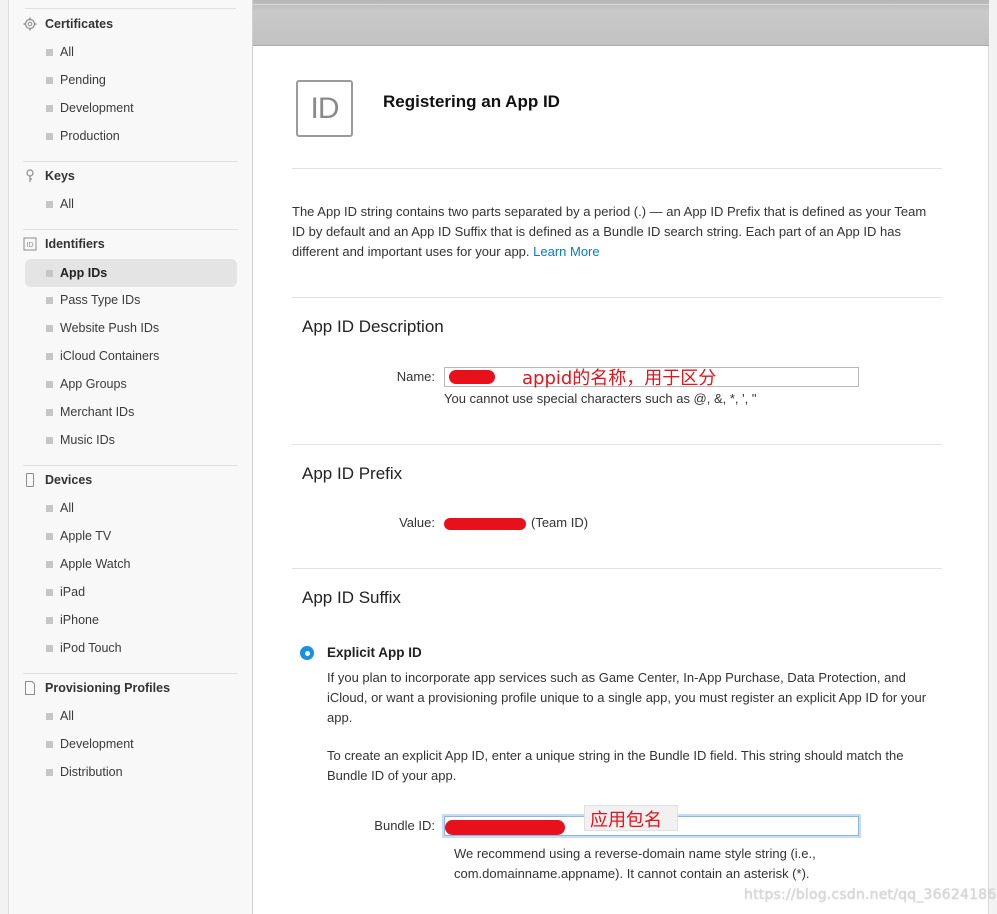 This screenshot has width=997, height=914. What do you see at coordinates (131, 412) in the screenshot?
I see `sidebar-item-merchant-ids: Merchant IDs` at bounding box center [131, 412].